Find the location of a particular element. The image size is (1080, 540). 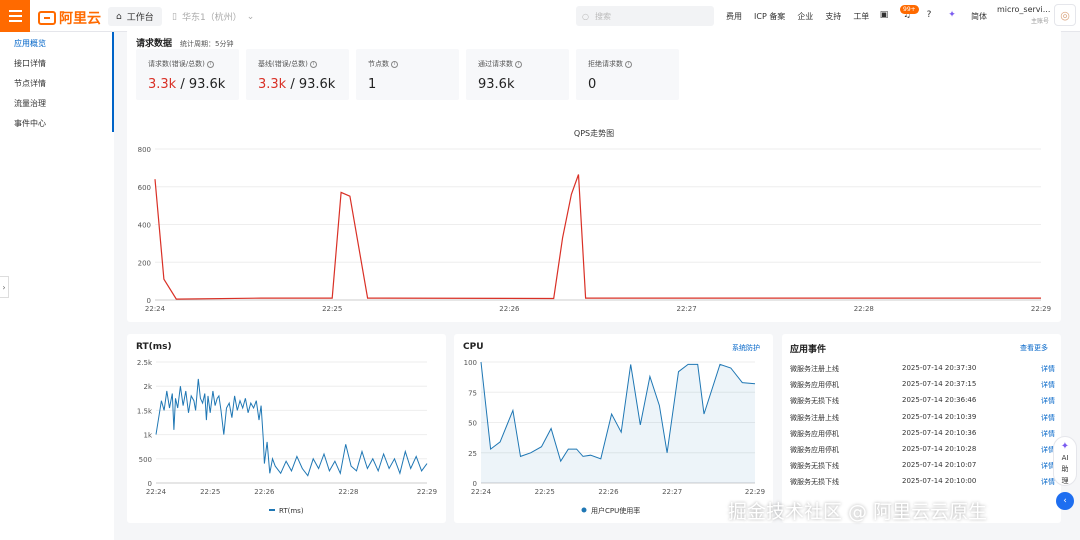

y-tick-label: 500 is located at coordinates (145, 460).